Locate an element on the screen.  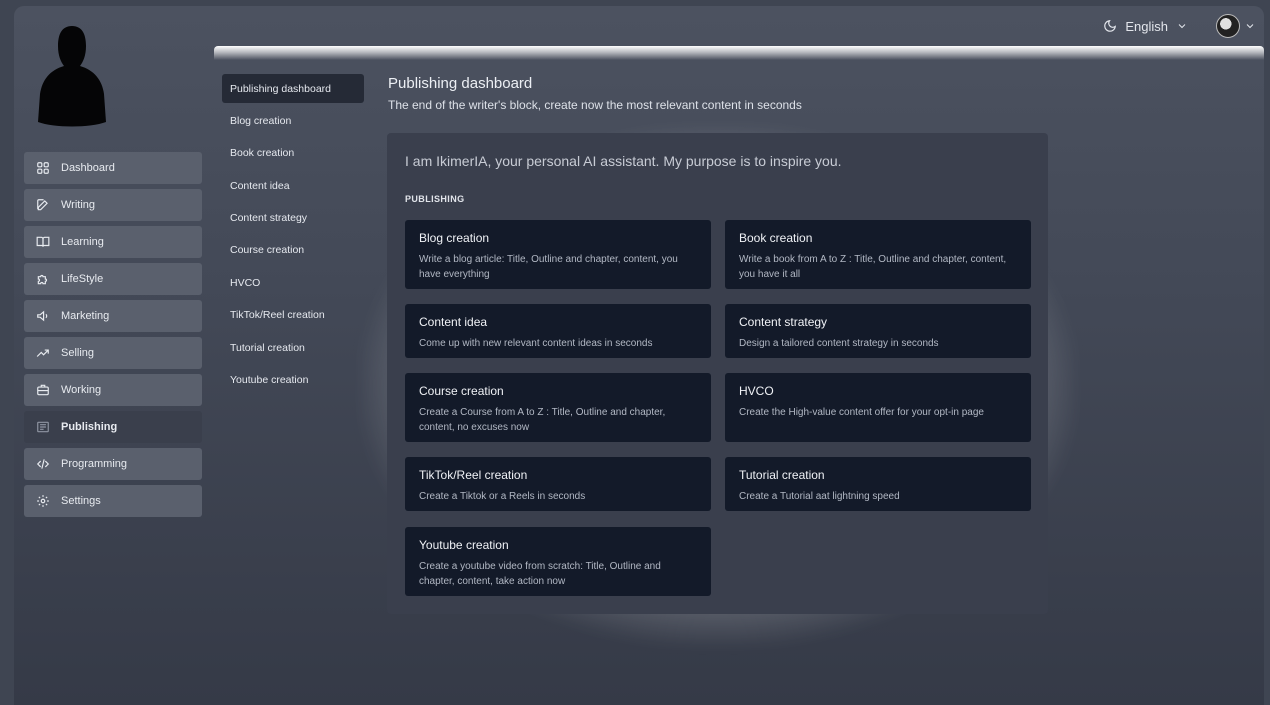
sidebar-item-label: Selling is located at coordinates (78, 353).